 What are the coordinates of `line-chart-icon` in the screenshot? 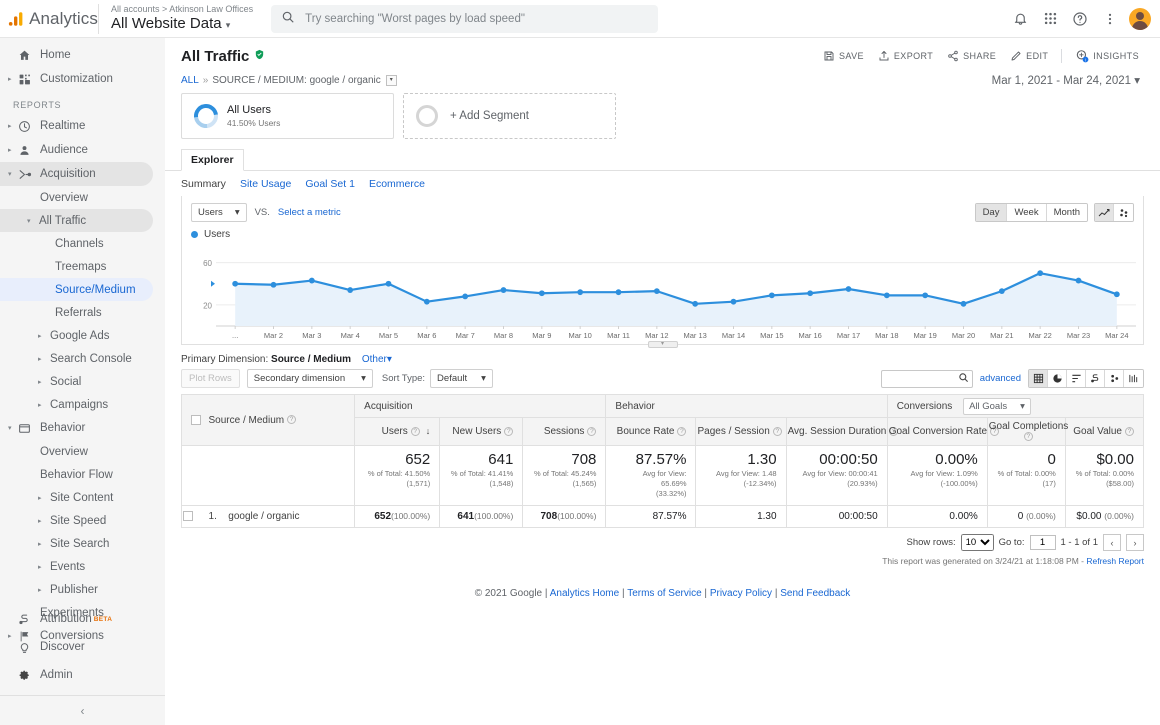 It's located at (1104, 212).